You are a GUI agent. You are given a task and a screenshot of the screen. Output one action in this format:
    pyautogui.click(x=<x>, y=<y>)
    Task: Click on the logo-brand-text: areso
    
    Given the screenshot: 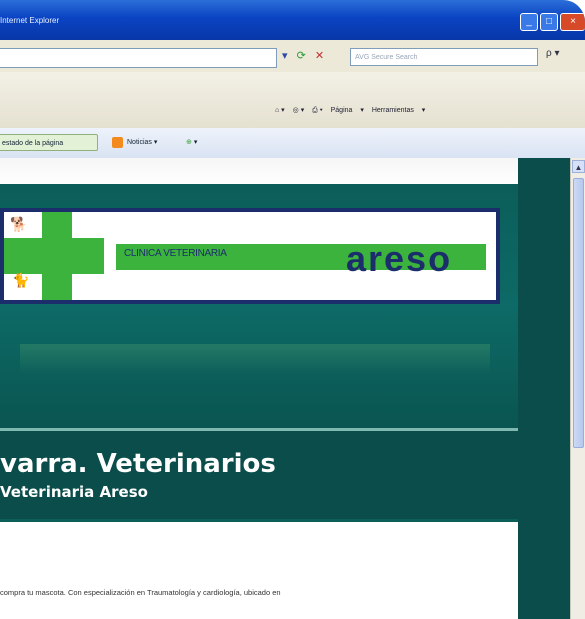 What is the action you would take?
    pyautogui.click(x=399, y=258)
    